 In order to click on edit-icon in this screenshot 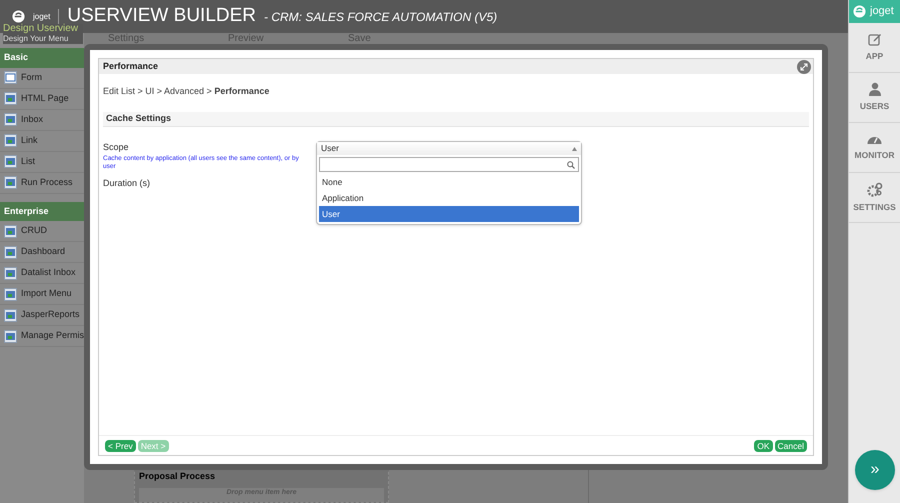, I will do `click(875, 39)`.